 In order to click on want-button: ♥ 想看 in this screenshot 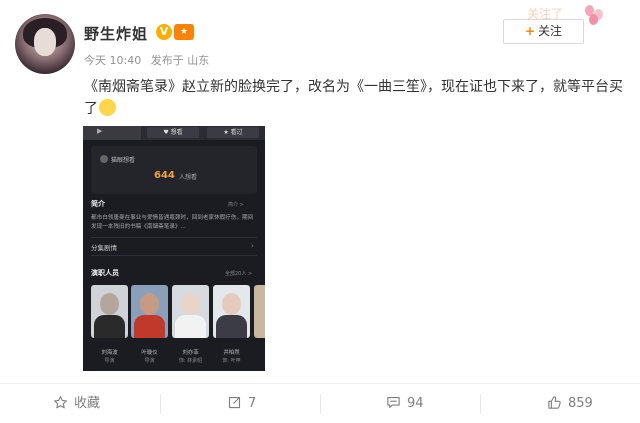, I will do `click(173, 132)`.